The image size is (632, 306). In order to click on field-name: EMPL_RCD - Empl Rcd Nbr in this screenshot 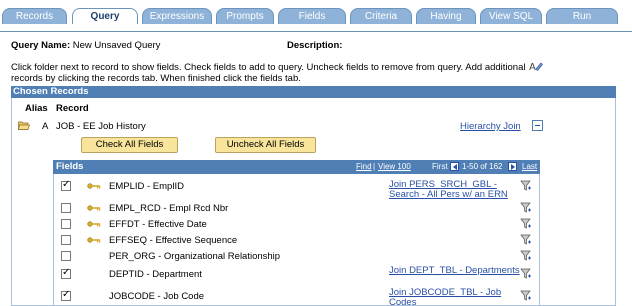, I will do `click(169, 208)`.